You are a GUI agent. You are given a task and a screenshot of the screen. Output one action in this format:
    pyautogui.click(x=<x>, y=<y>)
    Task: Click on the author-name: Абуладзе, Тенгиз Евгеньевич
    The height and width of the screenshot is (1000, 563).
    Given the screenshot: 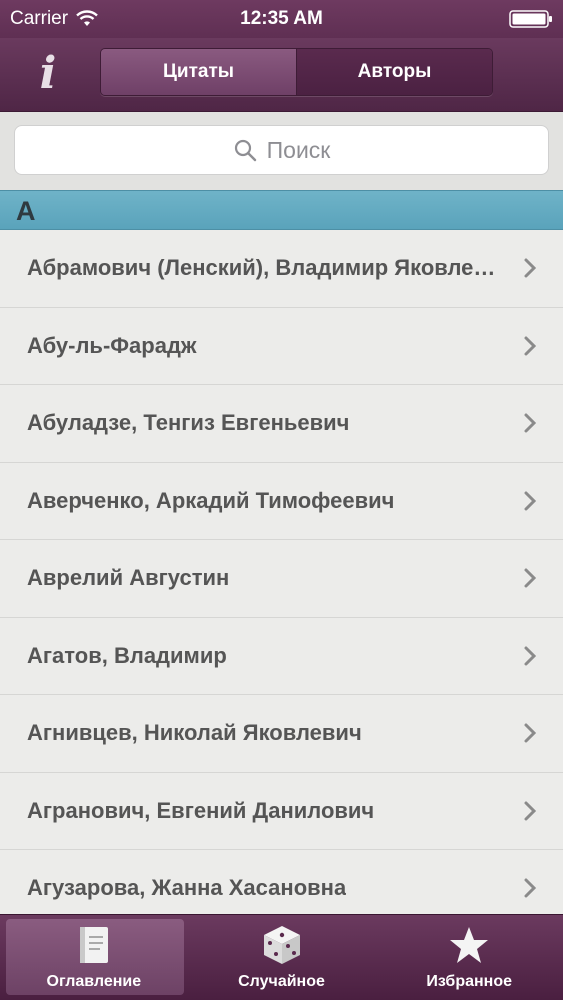 What is the action you would take?
    pyautogui.click(x=188, y=423)
    